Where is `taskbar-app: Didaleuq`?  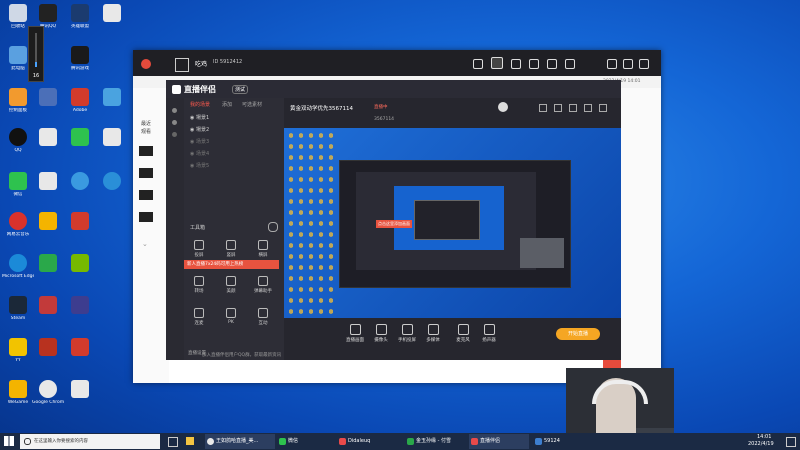 taskbar-app: Didaleuq is located at coordinates (367, 441).